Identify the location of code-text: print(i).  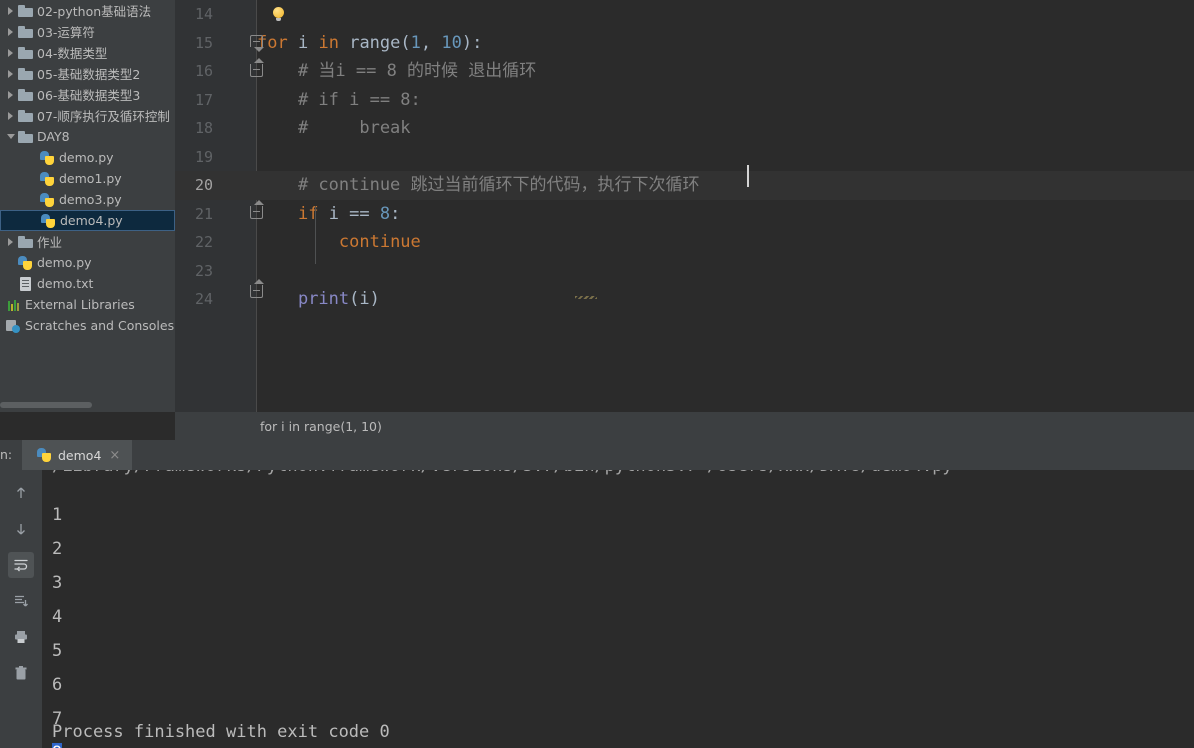
(338, 299).